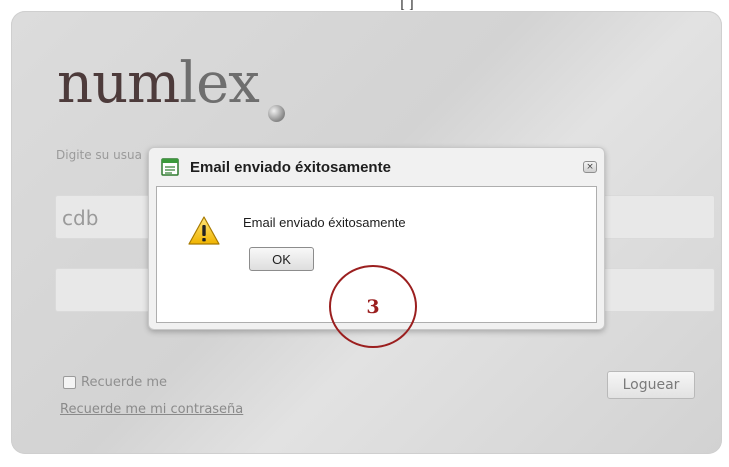 The width and height of the screenshot is (729, 467). Describe the element at coordinates (80, 218) in the screenshot. I see `username-value: cdb` at that location.